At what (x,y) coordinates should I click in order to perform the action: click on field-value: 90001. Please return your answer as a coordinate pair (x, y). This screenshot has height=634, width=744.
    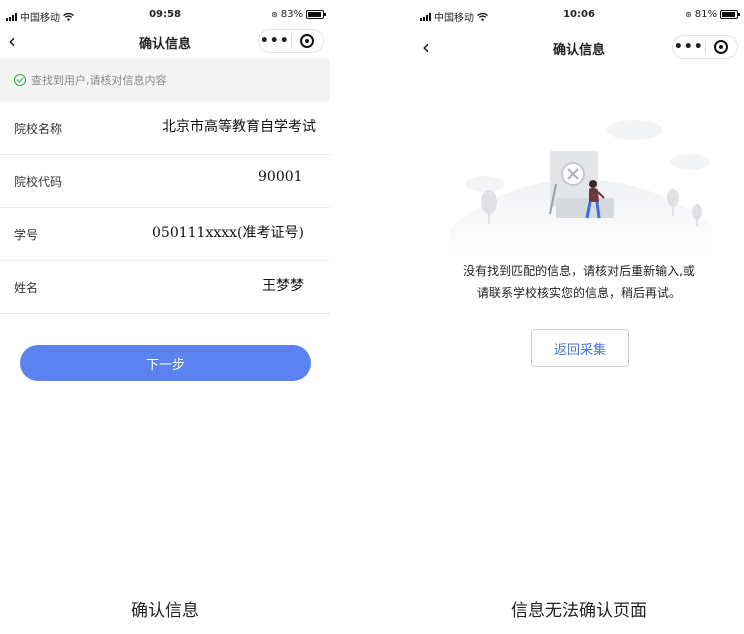
    Looking at the image, I should click on (280, 177).